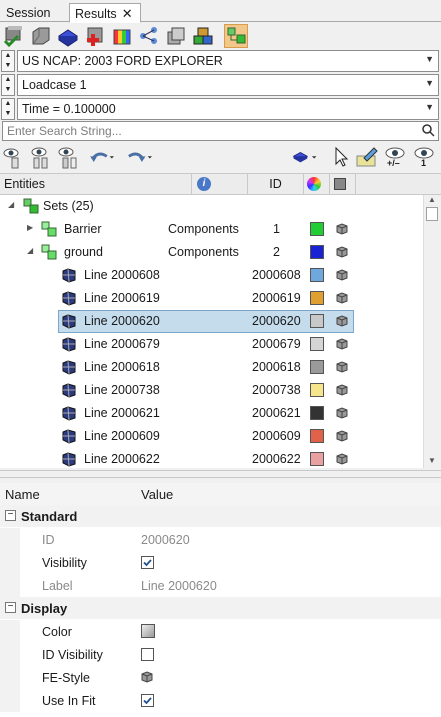 This screenshot has width=441, height=717. What do you see at coordinates (147, 654) in the screenshot?
I see `id-visibility-checkbox` at bounding box center [147, 654].